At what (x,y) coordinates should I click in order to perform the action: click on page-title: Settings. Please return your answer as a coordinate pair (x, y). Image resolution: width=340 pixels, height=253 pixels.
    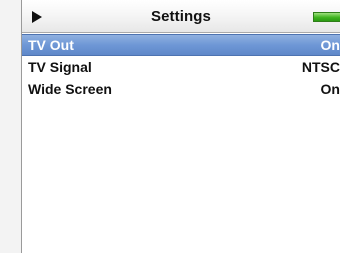
    Looking at the image, I should click on (181, 16).